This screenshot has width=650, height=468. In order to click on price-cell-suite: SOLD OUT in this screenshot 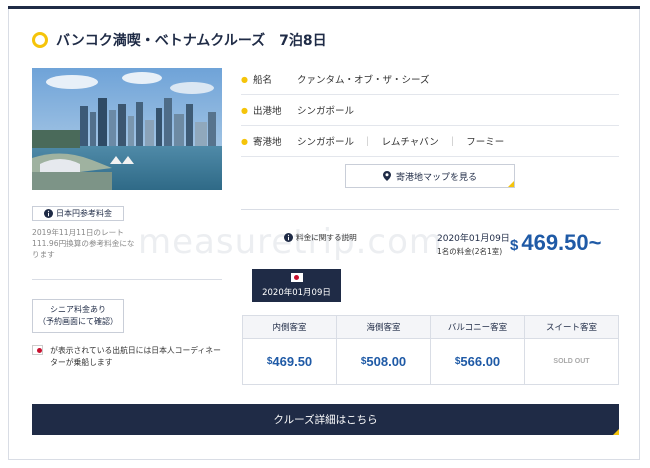, I will do `click(571, 361)`.